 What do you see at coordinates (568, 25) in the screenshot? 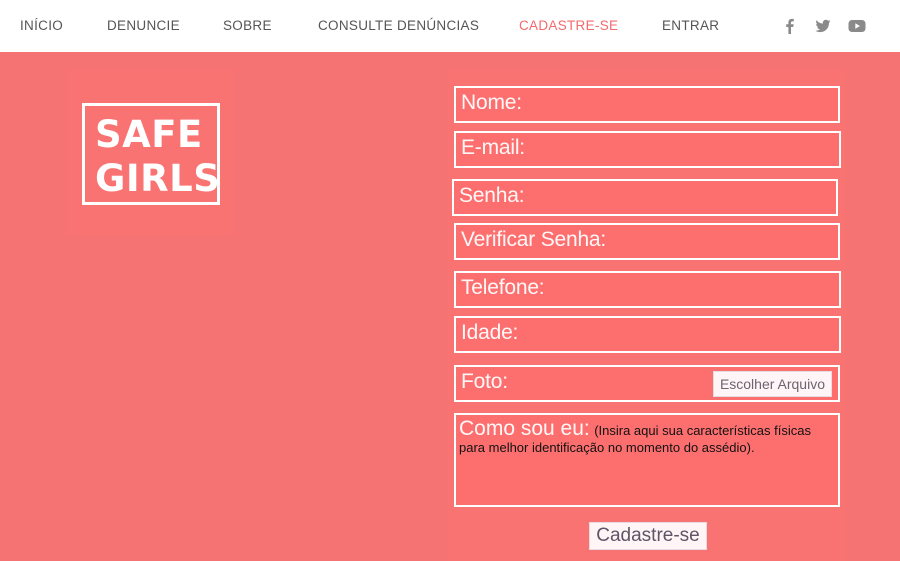
I see `nav-cadastre-se: CADASTRE-SE` at bounding box center [568, 25].